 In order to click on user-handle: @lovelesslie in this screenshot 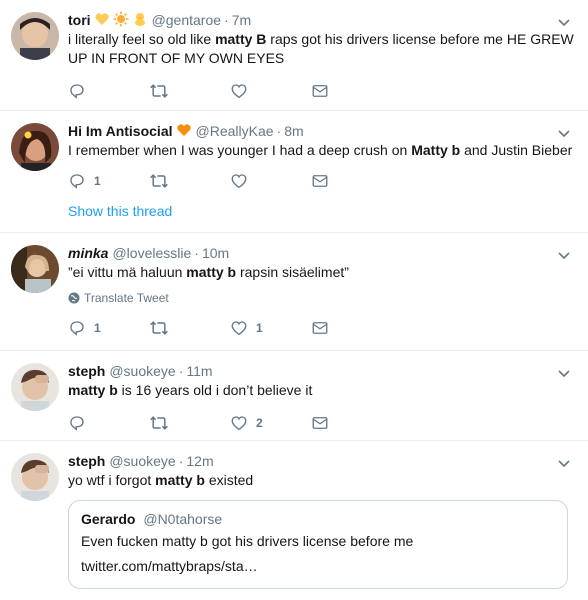, I will do `click(151, 253)`.